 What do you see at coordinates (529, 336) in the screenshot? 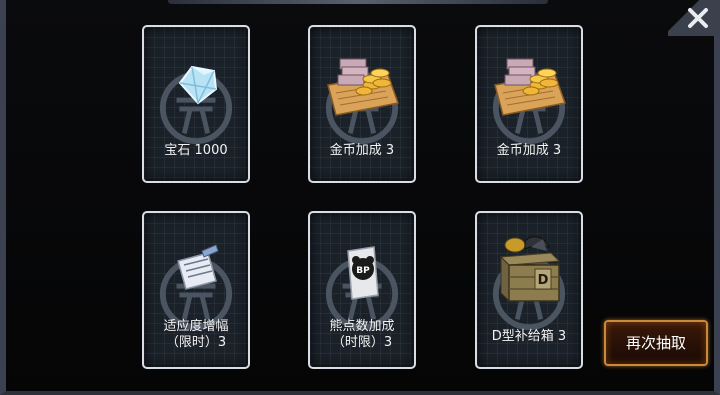
I see `reward-name: D型补给箱 3` at bounding box center [529, 336].